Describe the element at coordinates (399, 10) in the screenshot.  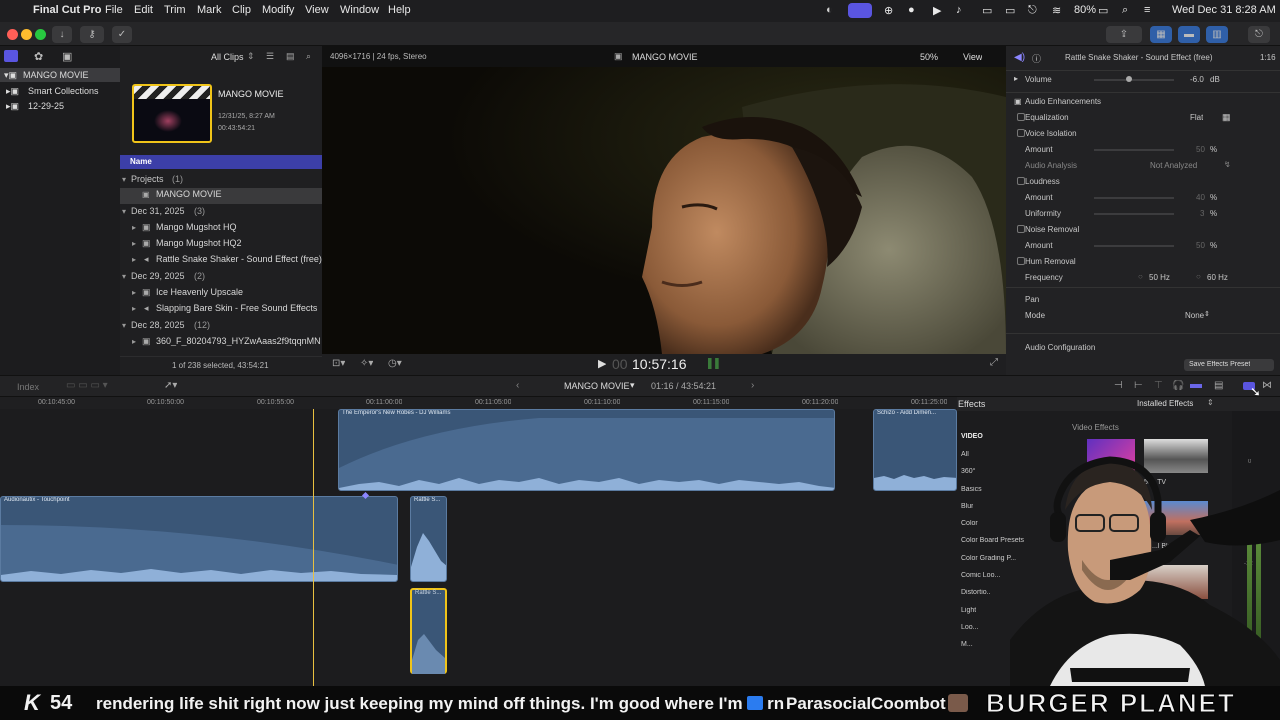
I see `menu-help: Help` at that location.